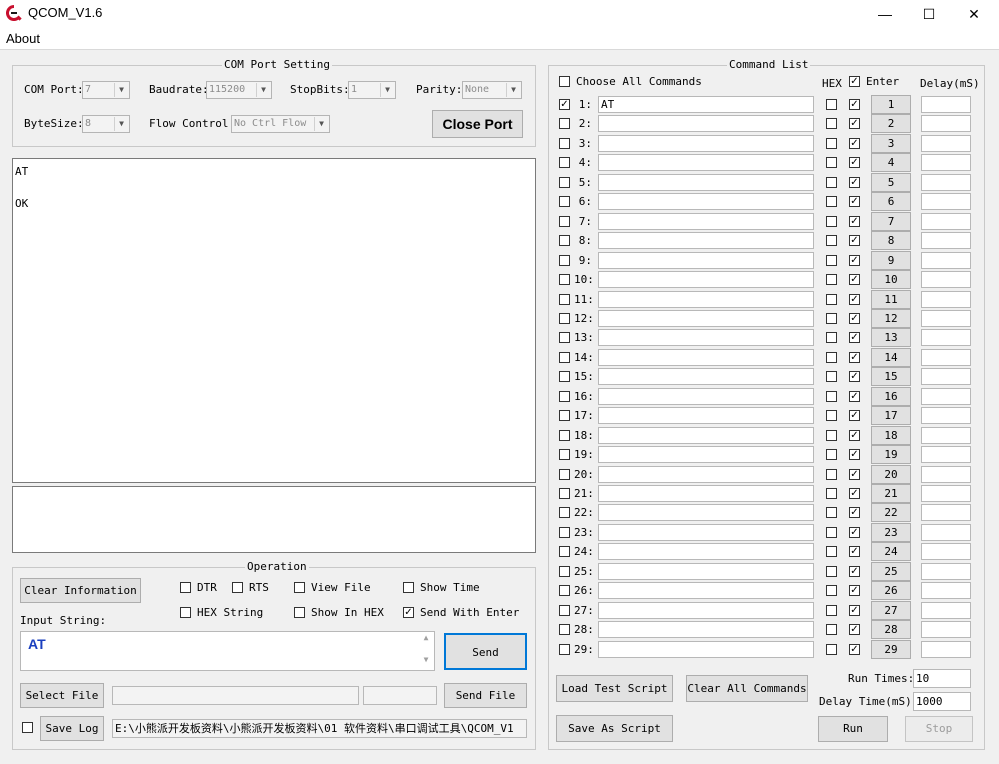 The width and height of the screenshot is (999, 764). Describe the element at coordinates (408, 612) in the screenshot. I see `send-with-enter-checkbox: ✓` at that location.